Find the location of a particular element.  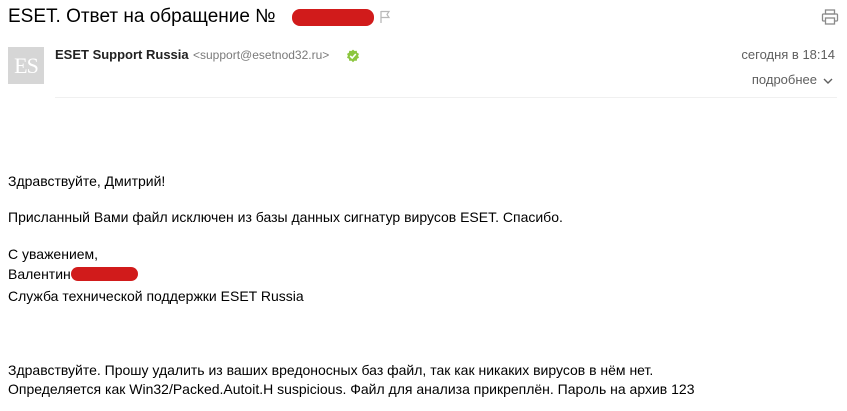

signature-org: Служба технической поддержки ESET Russia is located at coordinates (156, 296).